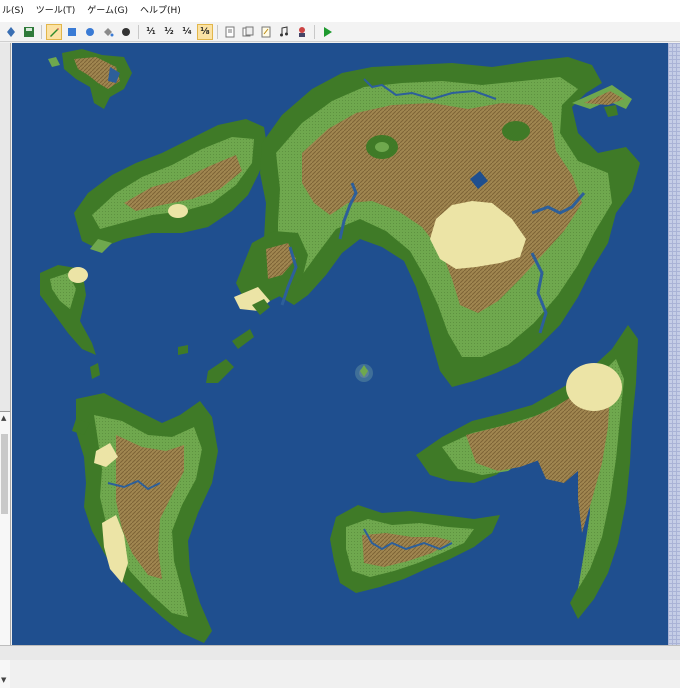 The height and width of the screenshot is (688, 680). What do you see at coordinates (108, 32) in the screenshot?
I see `fill-icon` at bounding box center [108, 32].